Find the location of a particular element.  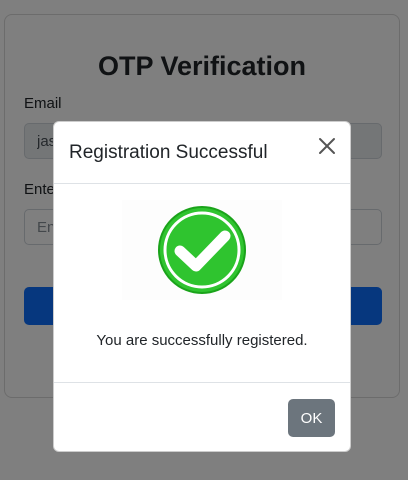

modal-title: Registration Successful is located at coordinates (168, 152).